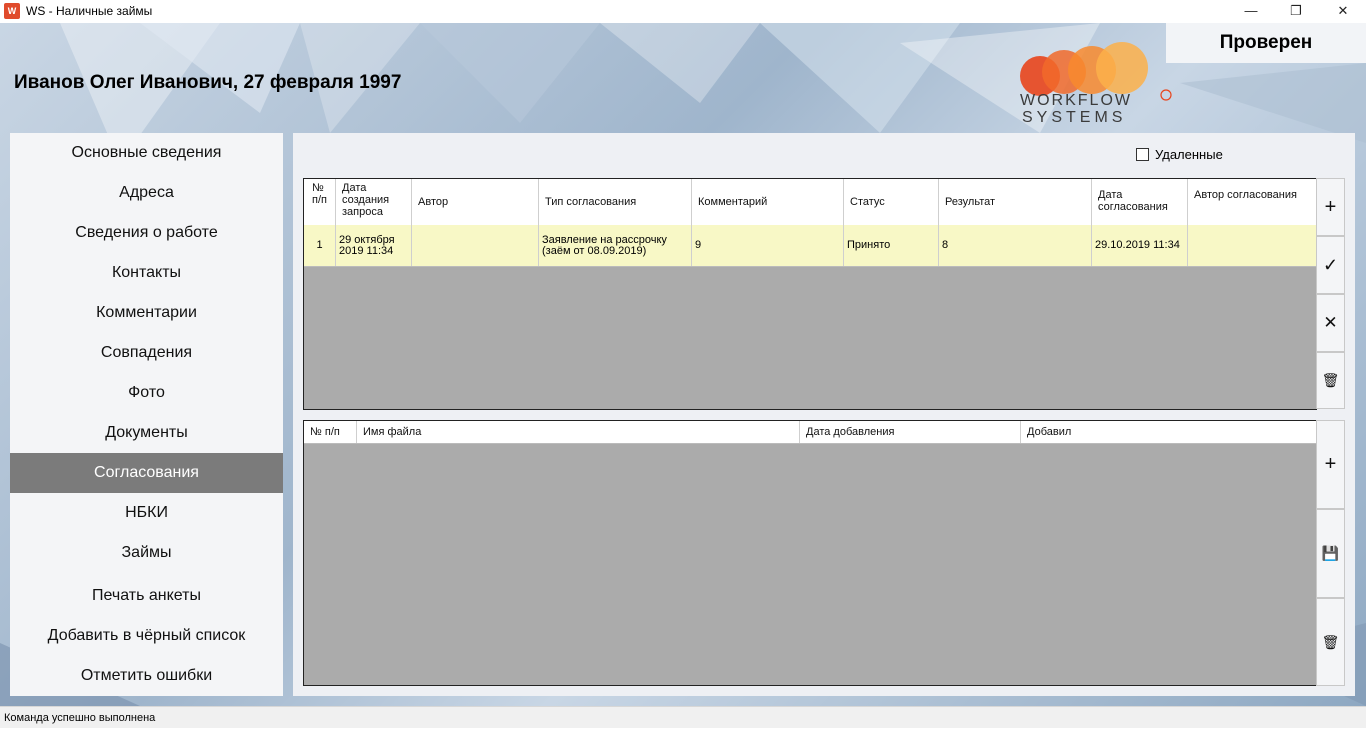 The width and height of the screenshot is (1366, 729). Describe the element at coordinates (1142, 154) in the screenshot. I see `deleted-checkbox` at that location.